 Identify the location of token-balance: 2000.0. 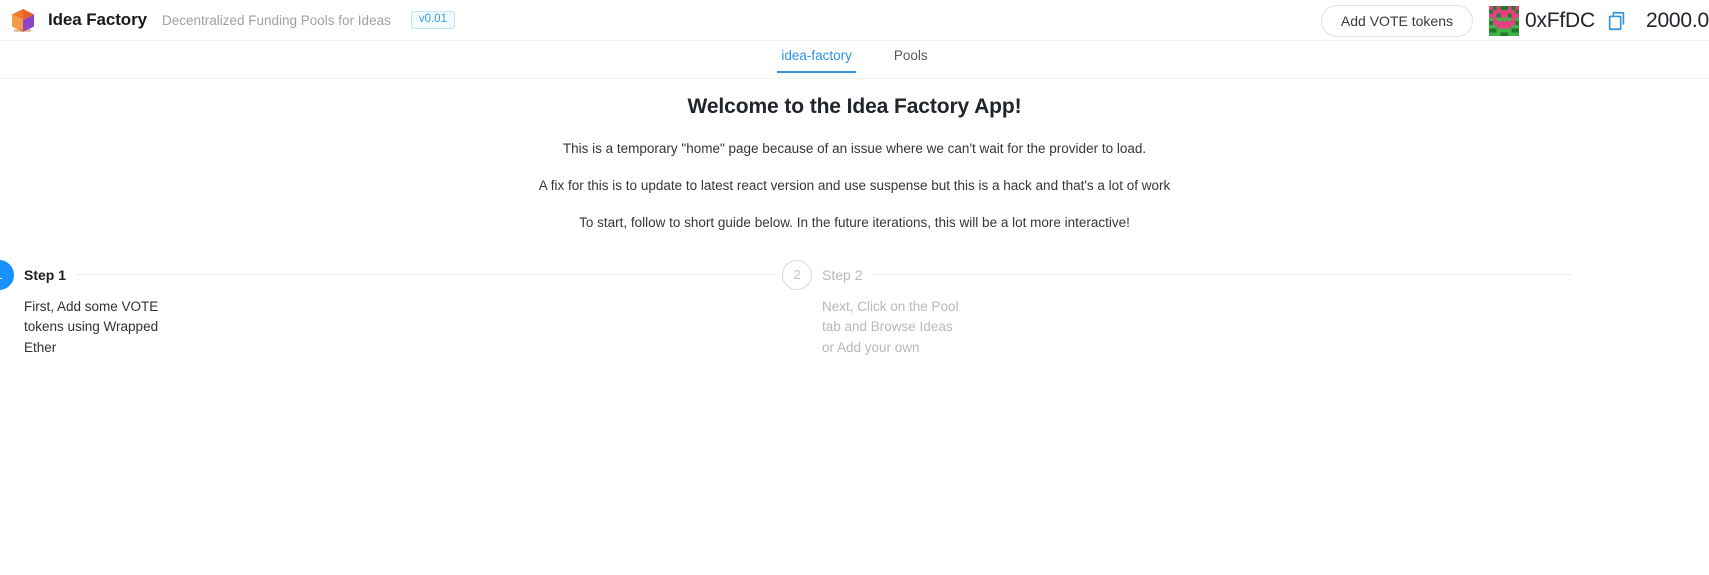
(1677, 20).